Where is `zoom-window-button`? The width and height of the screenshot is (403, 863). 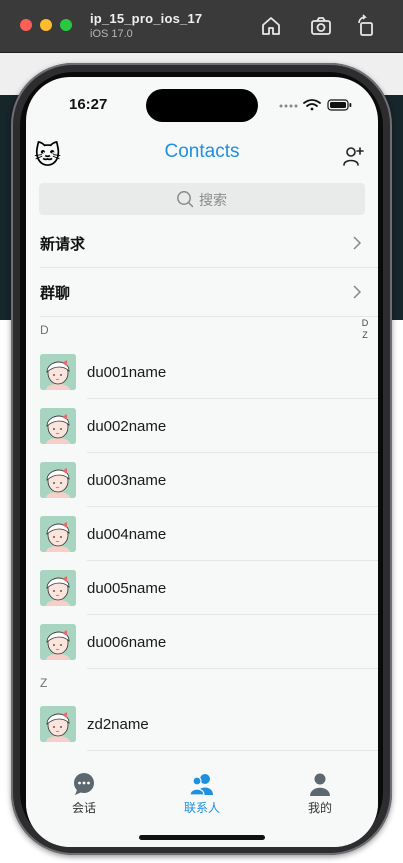
zoom-window-button is located at coordinates (66, 25).